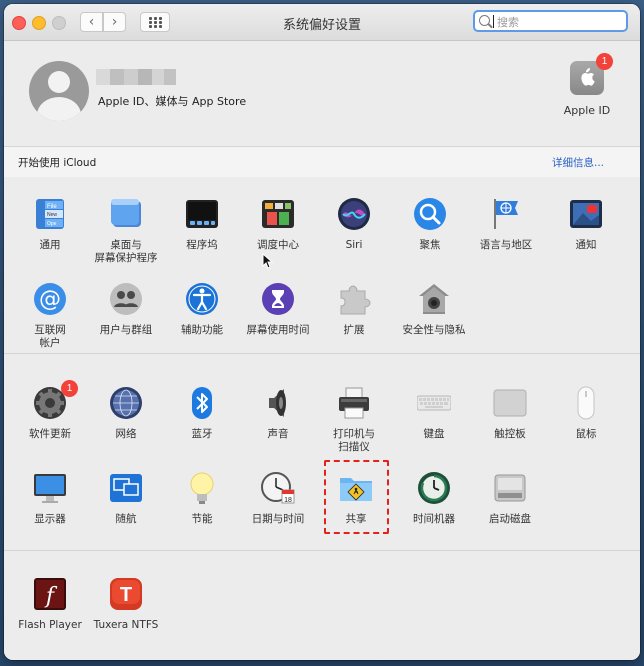  What do you see at coordinates (484, 20) in the screenshot?
I see `search-icon` at bounding box center [484, 20].